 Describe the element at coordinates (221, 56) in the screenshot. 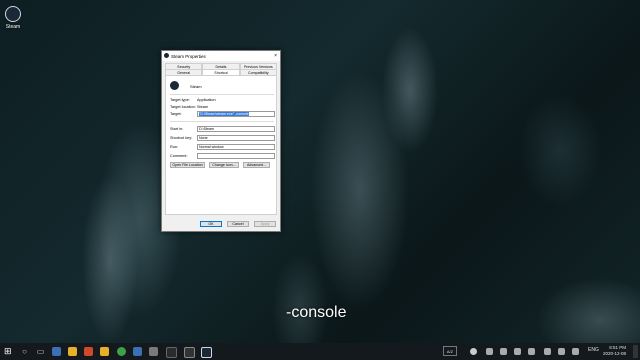

I see `dialog-titlebar: Steam Properties ×` at that location.